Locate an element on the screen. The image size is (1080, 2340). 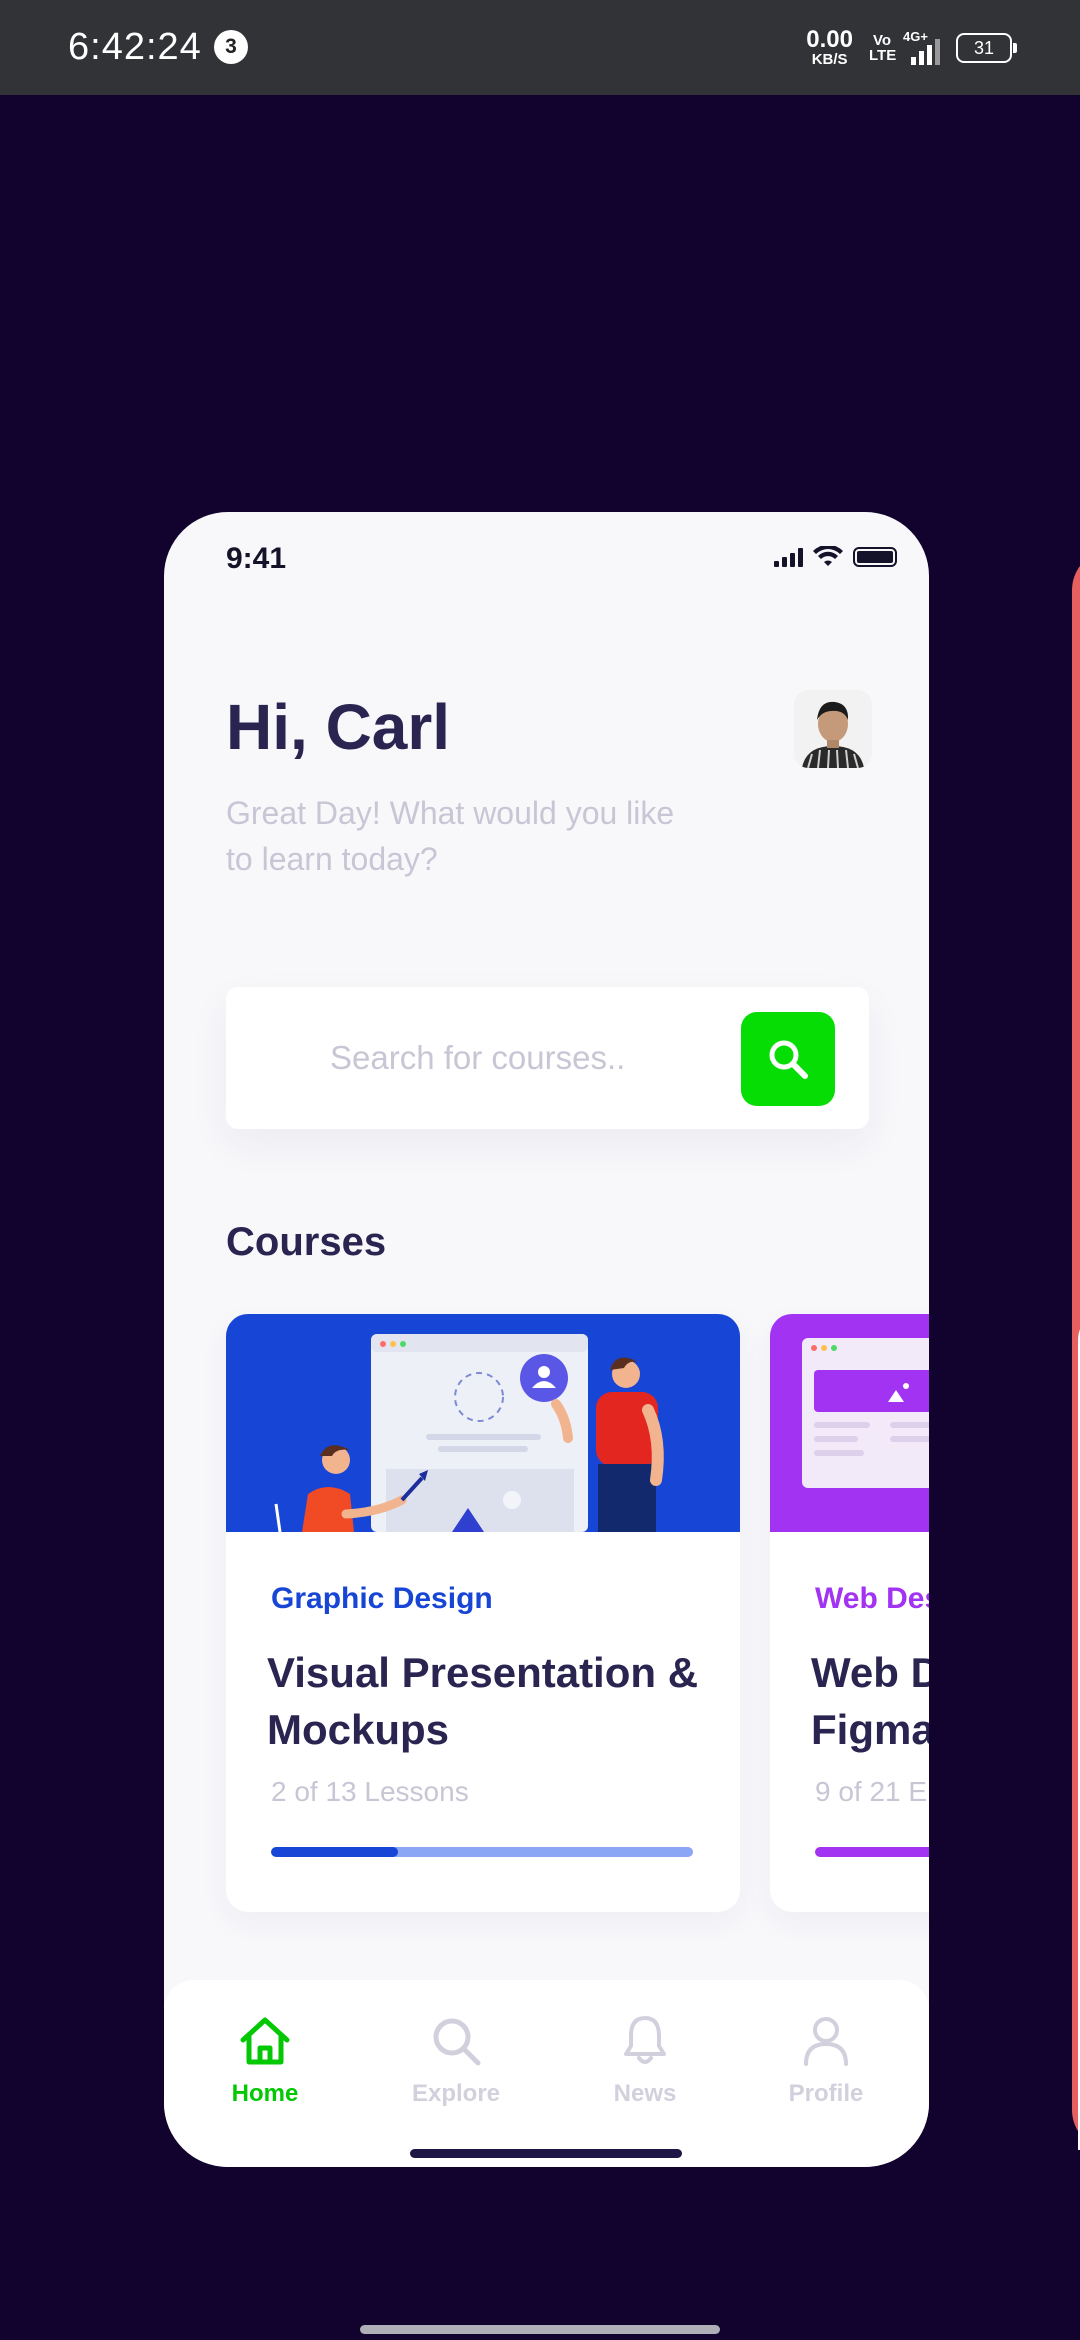
user-icon is located at coordinates (826, 2041).